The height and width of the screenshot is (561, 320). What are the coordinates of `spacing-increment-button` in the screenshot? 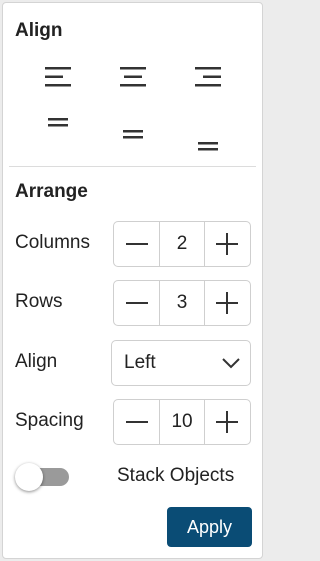 It's located at (227, 422).